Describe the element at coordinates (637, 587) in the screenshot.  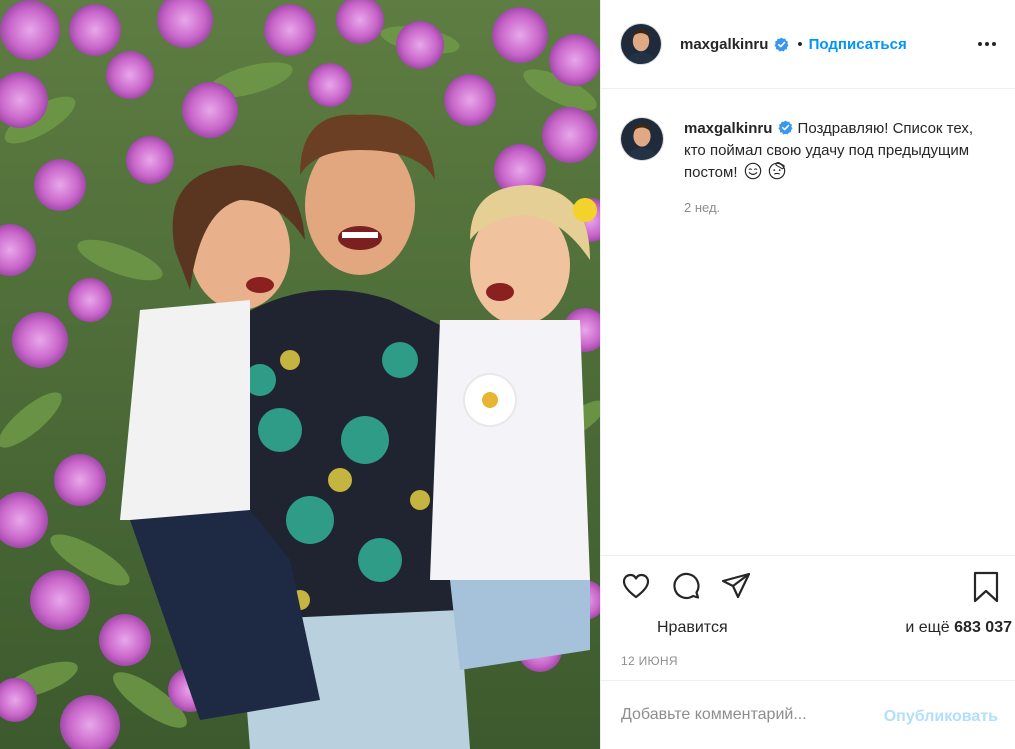
I see `heart-icon` at that location.